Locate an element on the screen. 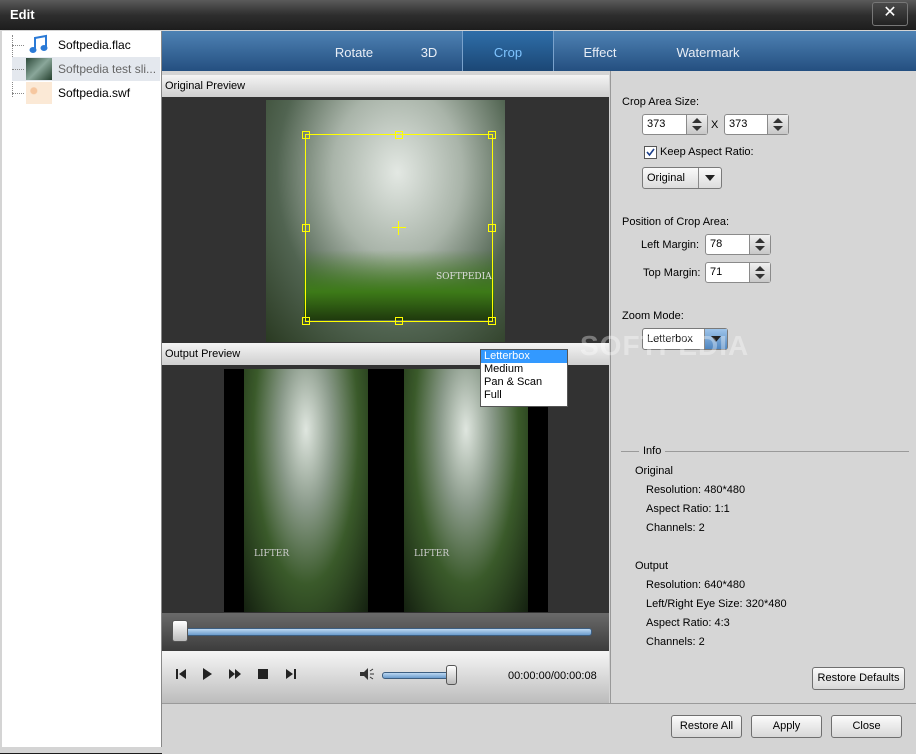  close-button: Close is located at coordinates (866, 726).